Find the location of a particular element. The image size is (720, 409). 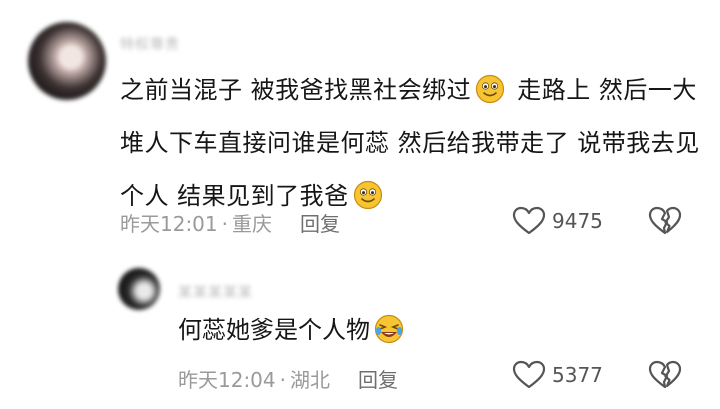

reply-avatar is located at coordinates (139, 289).